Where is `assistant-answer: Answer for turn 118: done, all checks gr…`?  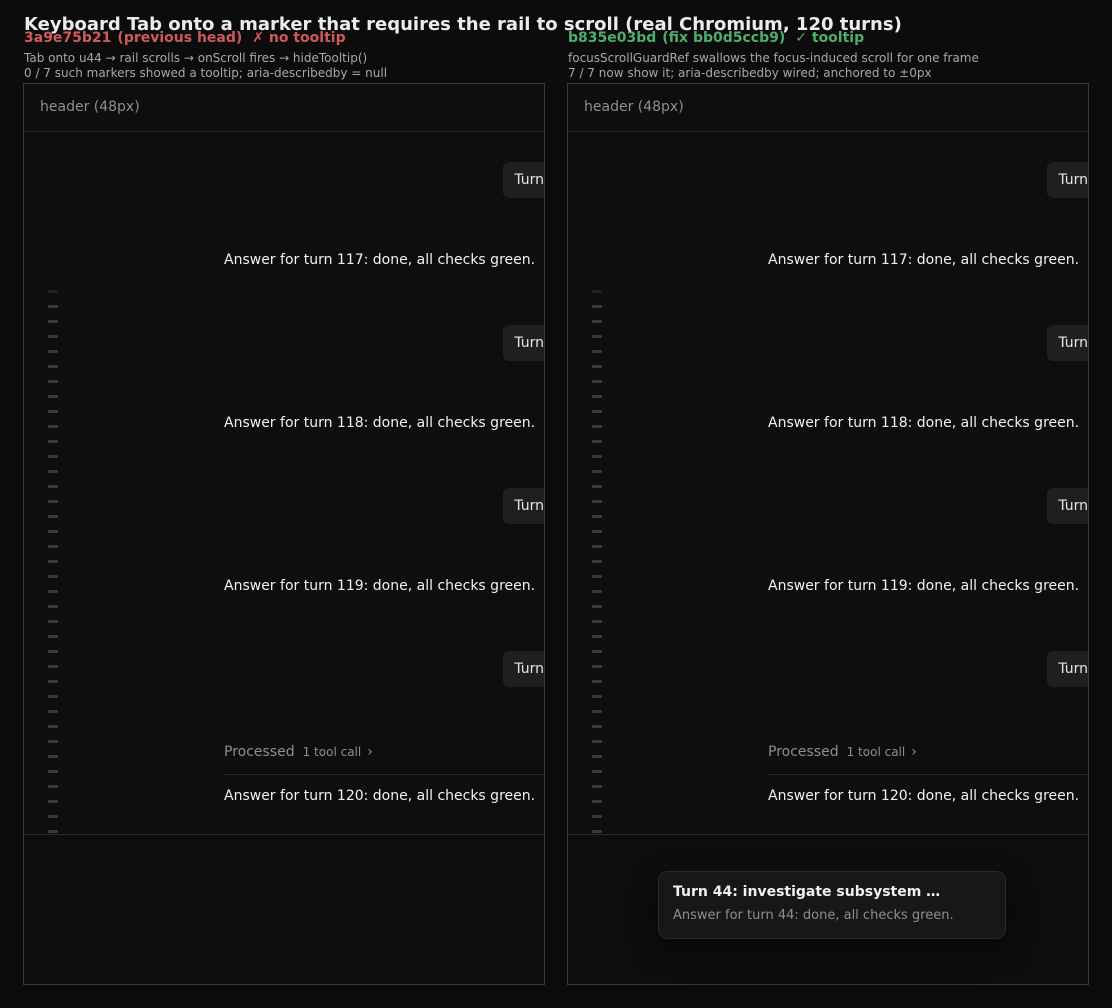 assistant-answer: Answer for turn 118: done, all checks gr… is located at coordinates (380, 423).